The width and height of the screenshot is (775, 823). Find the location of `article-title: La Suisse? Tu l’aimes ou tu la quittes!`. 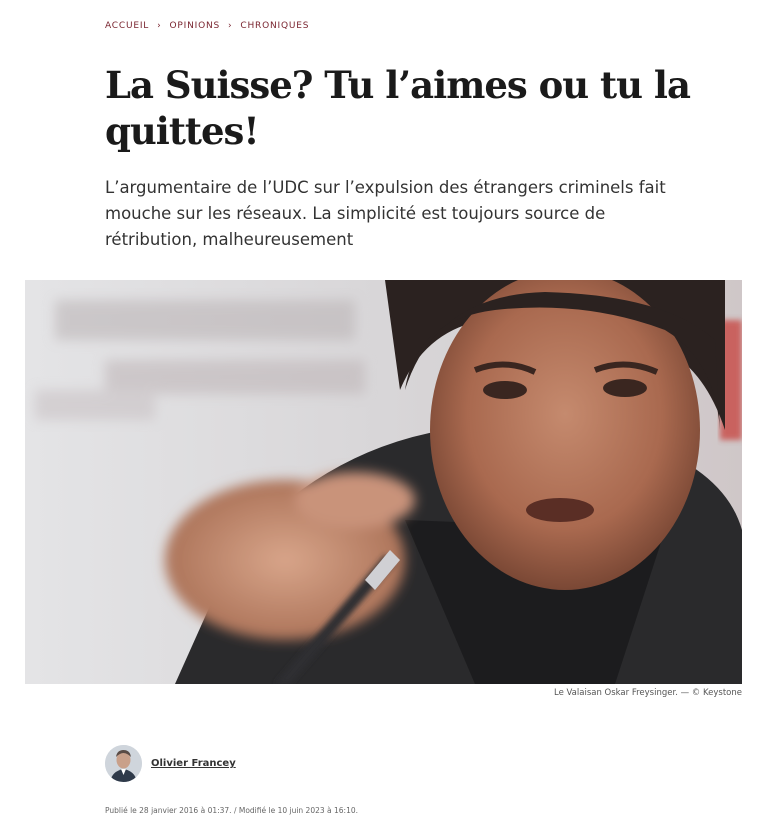

article-title: La Suisse? Tu l’aimes ou tu la quittes! is located at coordinates (398, 108).